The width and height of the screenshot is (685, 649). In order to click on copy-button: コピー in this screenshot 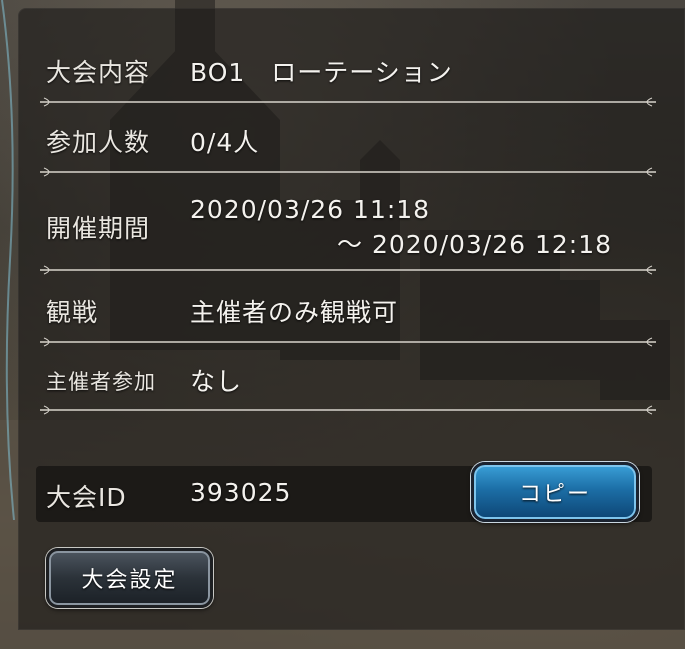, I will do `click(555, 492)`.